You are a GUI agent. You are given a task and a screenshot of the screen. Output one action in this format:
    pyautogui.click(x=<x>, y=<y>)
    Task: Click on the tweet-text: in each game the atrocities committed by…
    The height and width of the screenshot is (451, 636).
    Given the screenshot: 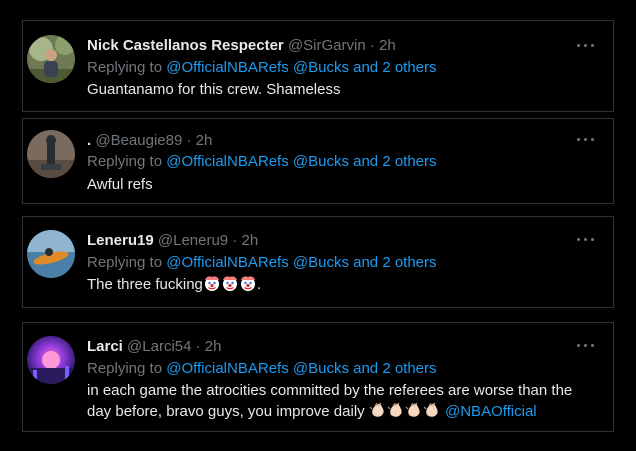 What is the action you would take?
    pyautogui.click(x=347, y=402)
    